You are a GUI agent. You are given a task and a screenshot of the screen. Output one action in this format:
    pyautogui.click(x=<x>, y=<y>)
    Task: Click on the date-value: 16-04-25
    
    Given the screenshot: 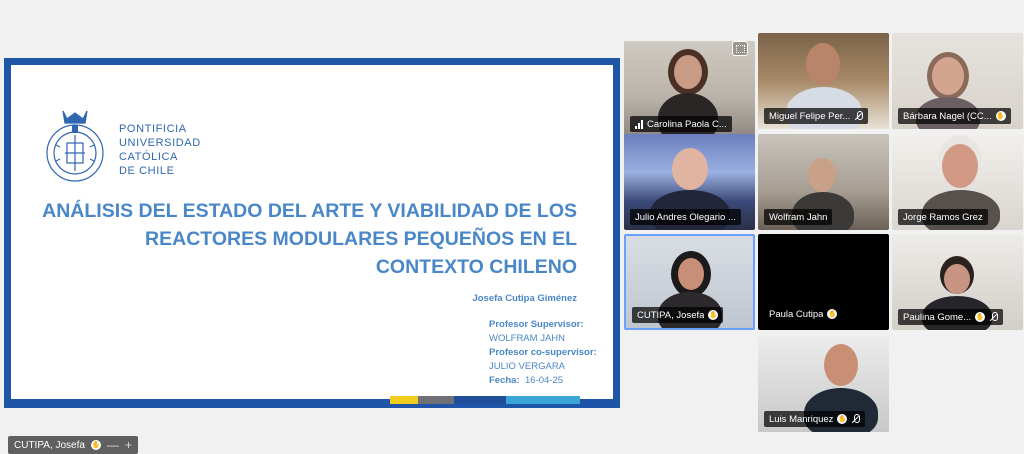 What is the action you would take?
    pyautogui.click(x=544, y=380)
    